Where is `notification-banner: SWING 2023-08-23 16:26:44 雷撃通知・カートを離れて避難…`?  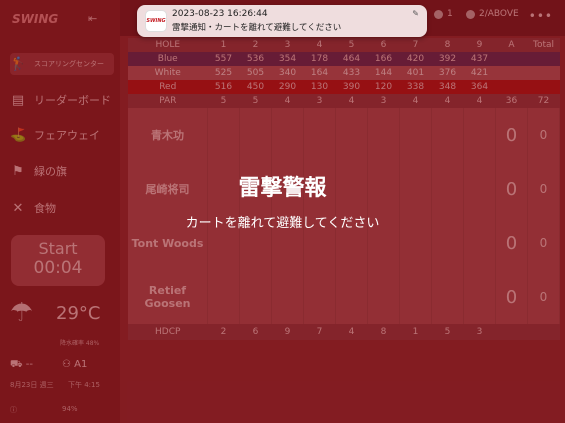 notification-banner: SWING 2023-08-23 16:26:44 雷撃通知・カートを離れて避難… is located at coordinates (282, 21).